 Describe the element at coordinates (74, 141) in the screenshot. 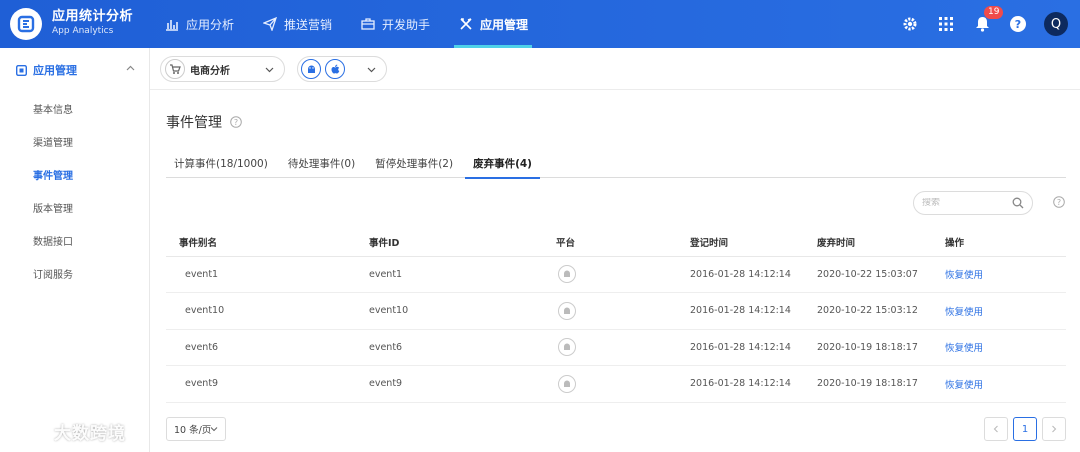

I see `sidebar-item-channel-management: 渠道管理` at that location.